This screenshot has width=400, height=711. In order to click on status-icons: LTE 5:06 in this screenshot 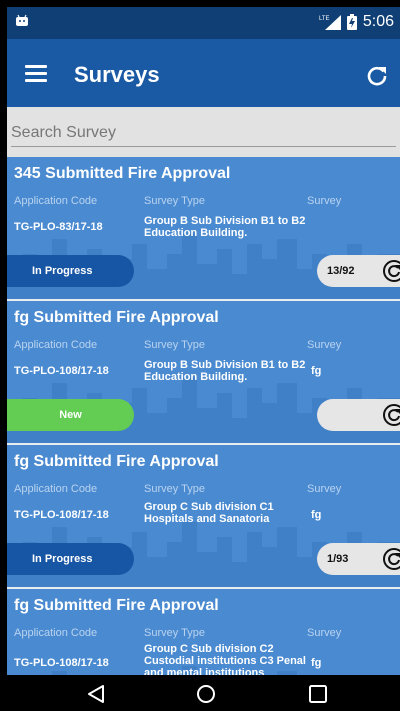, I will do `click(356, 22)`.